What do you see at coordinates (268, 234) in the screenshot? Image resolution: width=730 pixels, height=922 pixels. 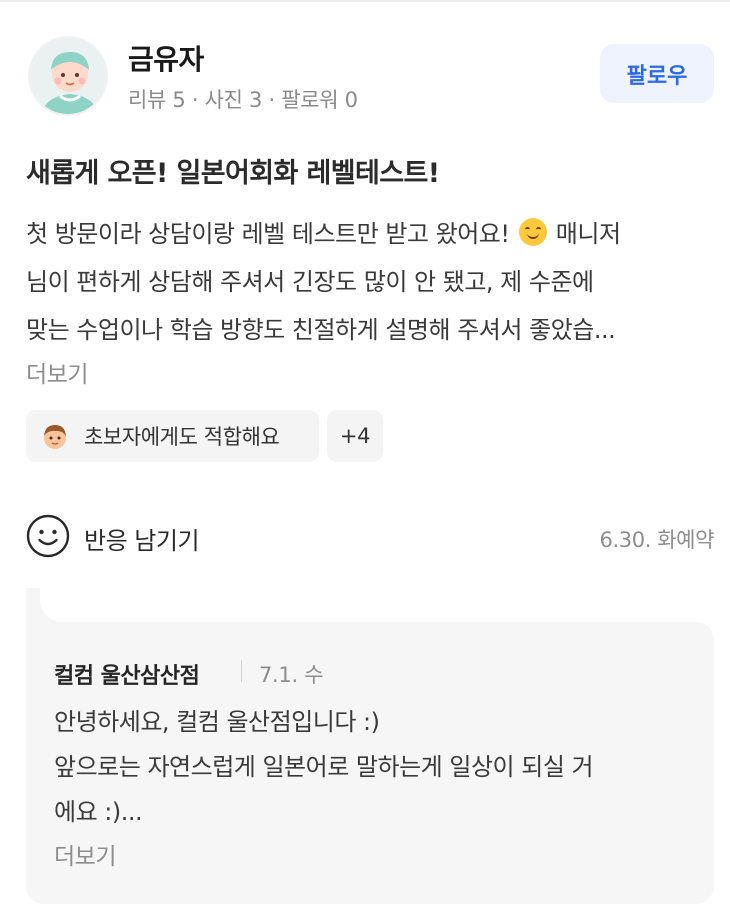 I see `review-line-1-text: 첫 방문이라 상담이랑 레벨 테스트만 받고 왔어요!` at bounding box center [268, 234].